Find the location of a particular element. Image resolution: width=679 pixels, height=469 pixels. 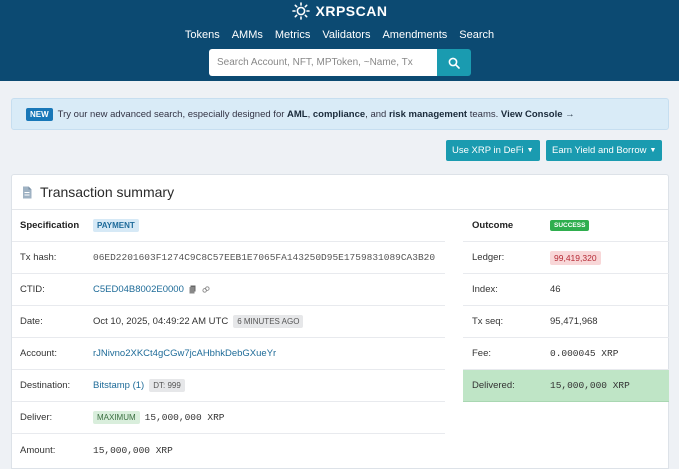

nav-tokens: Tokens is located at coordinates (202, 35).